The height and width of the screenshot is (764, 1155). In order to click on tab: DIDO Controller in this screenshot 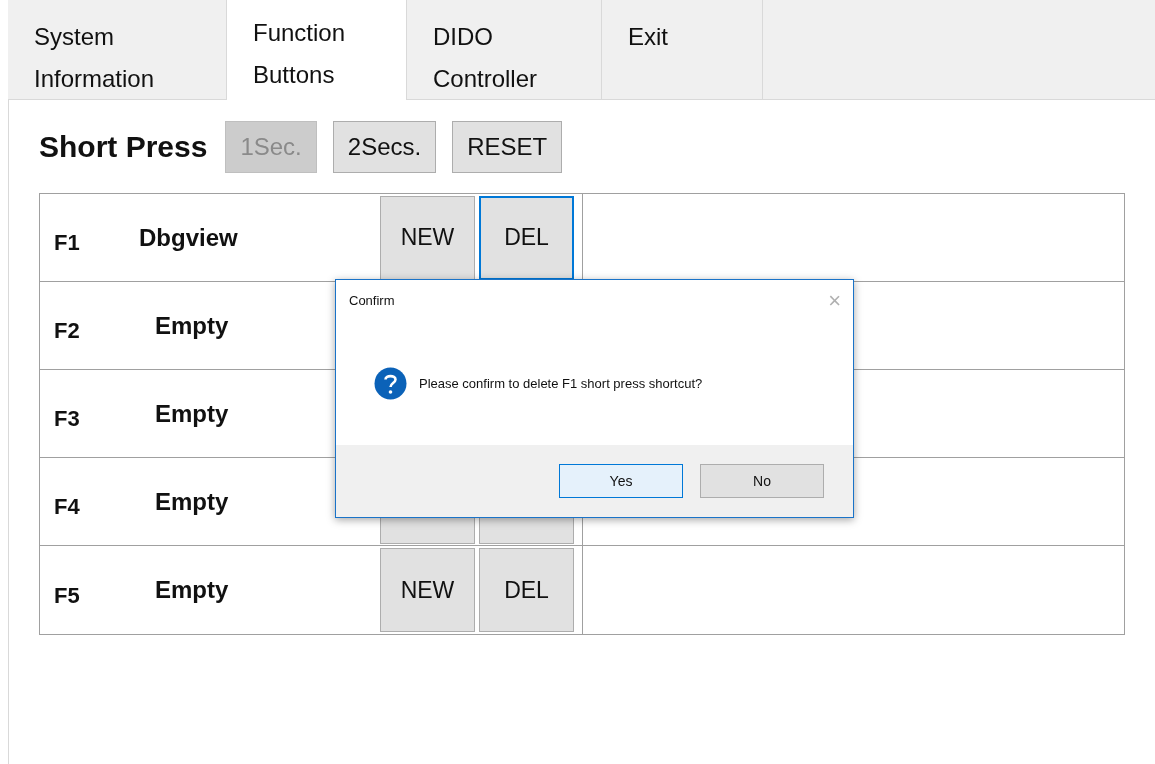, I will do `click(504, 50)`.